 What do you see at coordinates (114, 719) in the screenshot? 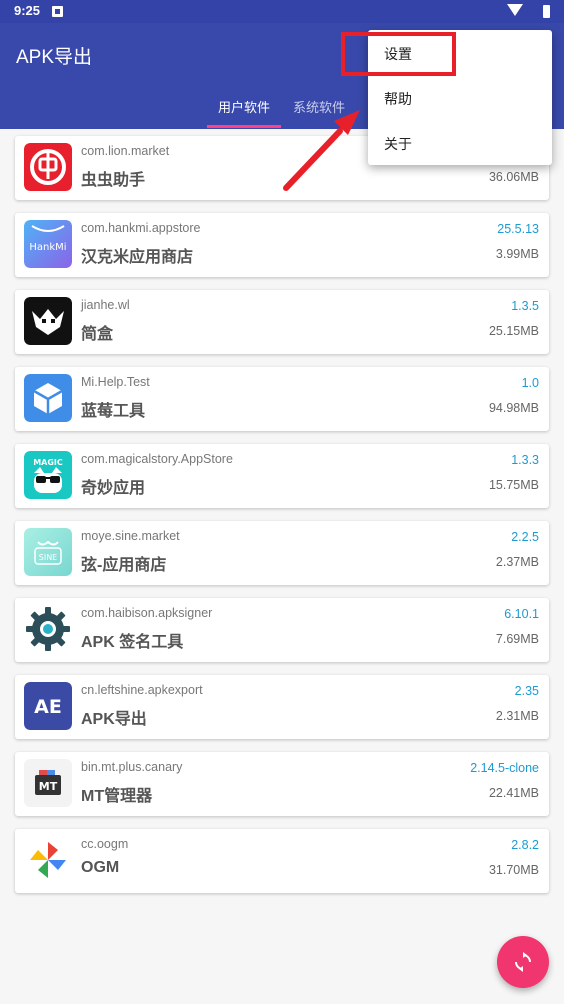
I see `app-name: APK导出` at bounding box center [114, 719].